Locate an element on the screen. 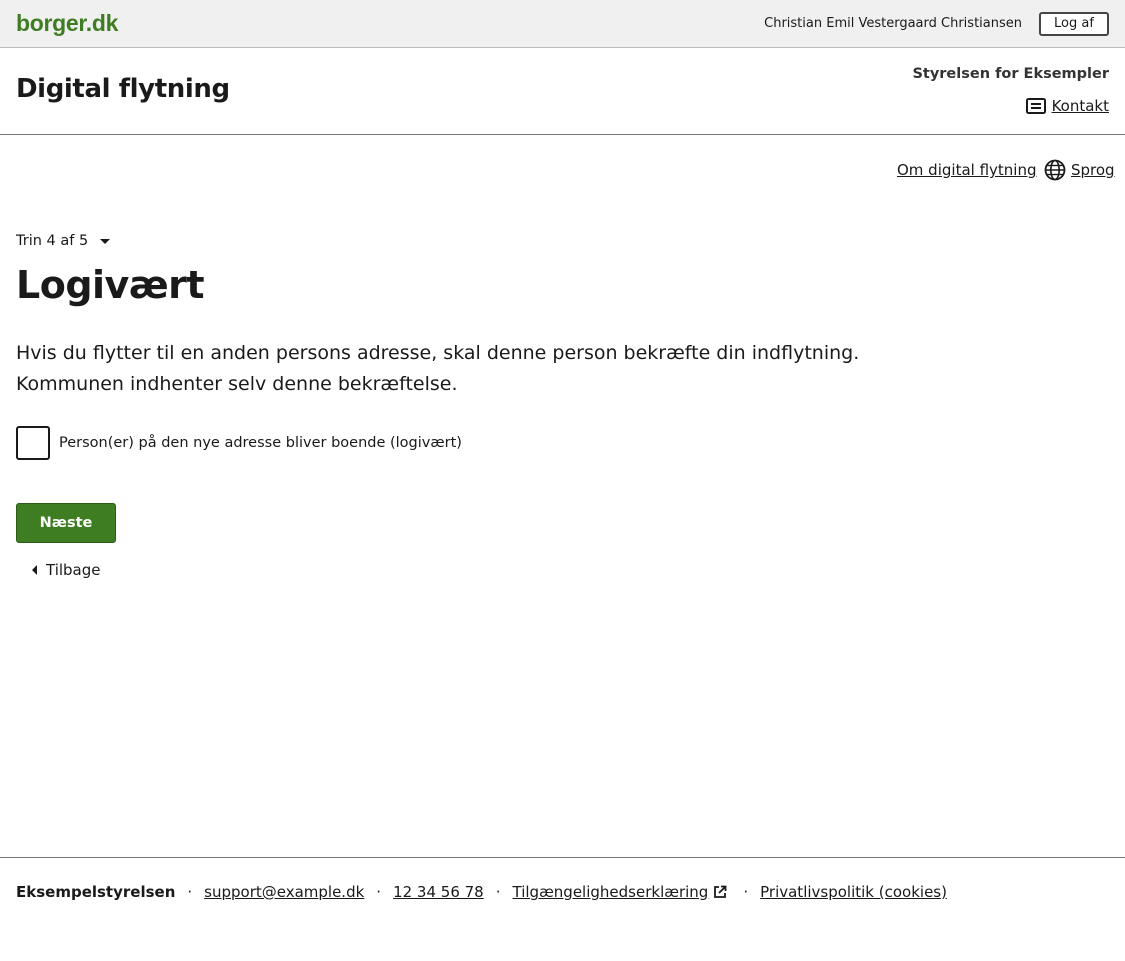 The height and width of the screenshot is (961, 1125). message-icon is located at coordinates (1035, 106).